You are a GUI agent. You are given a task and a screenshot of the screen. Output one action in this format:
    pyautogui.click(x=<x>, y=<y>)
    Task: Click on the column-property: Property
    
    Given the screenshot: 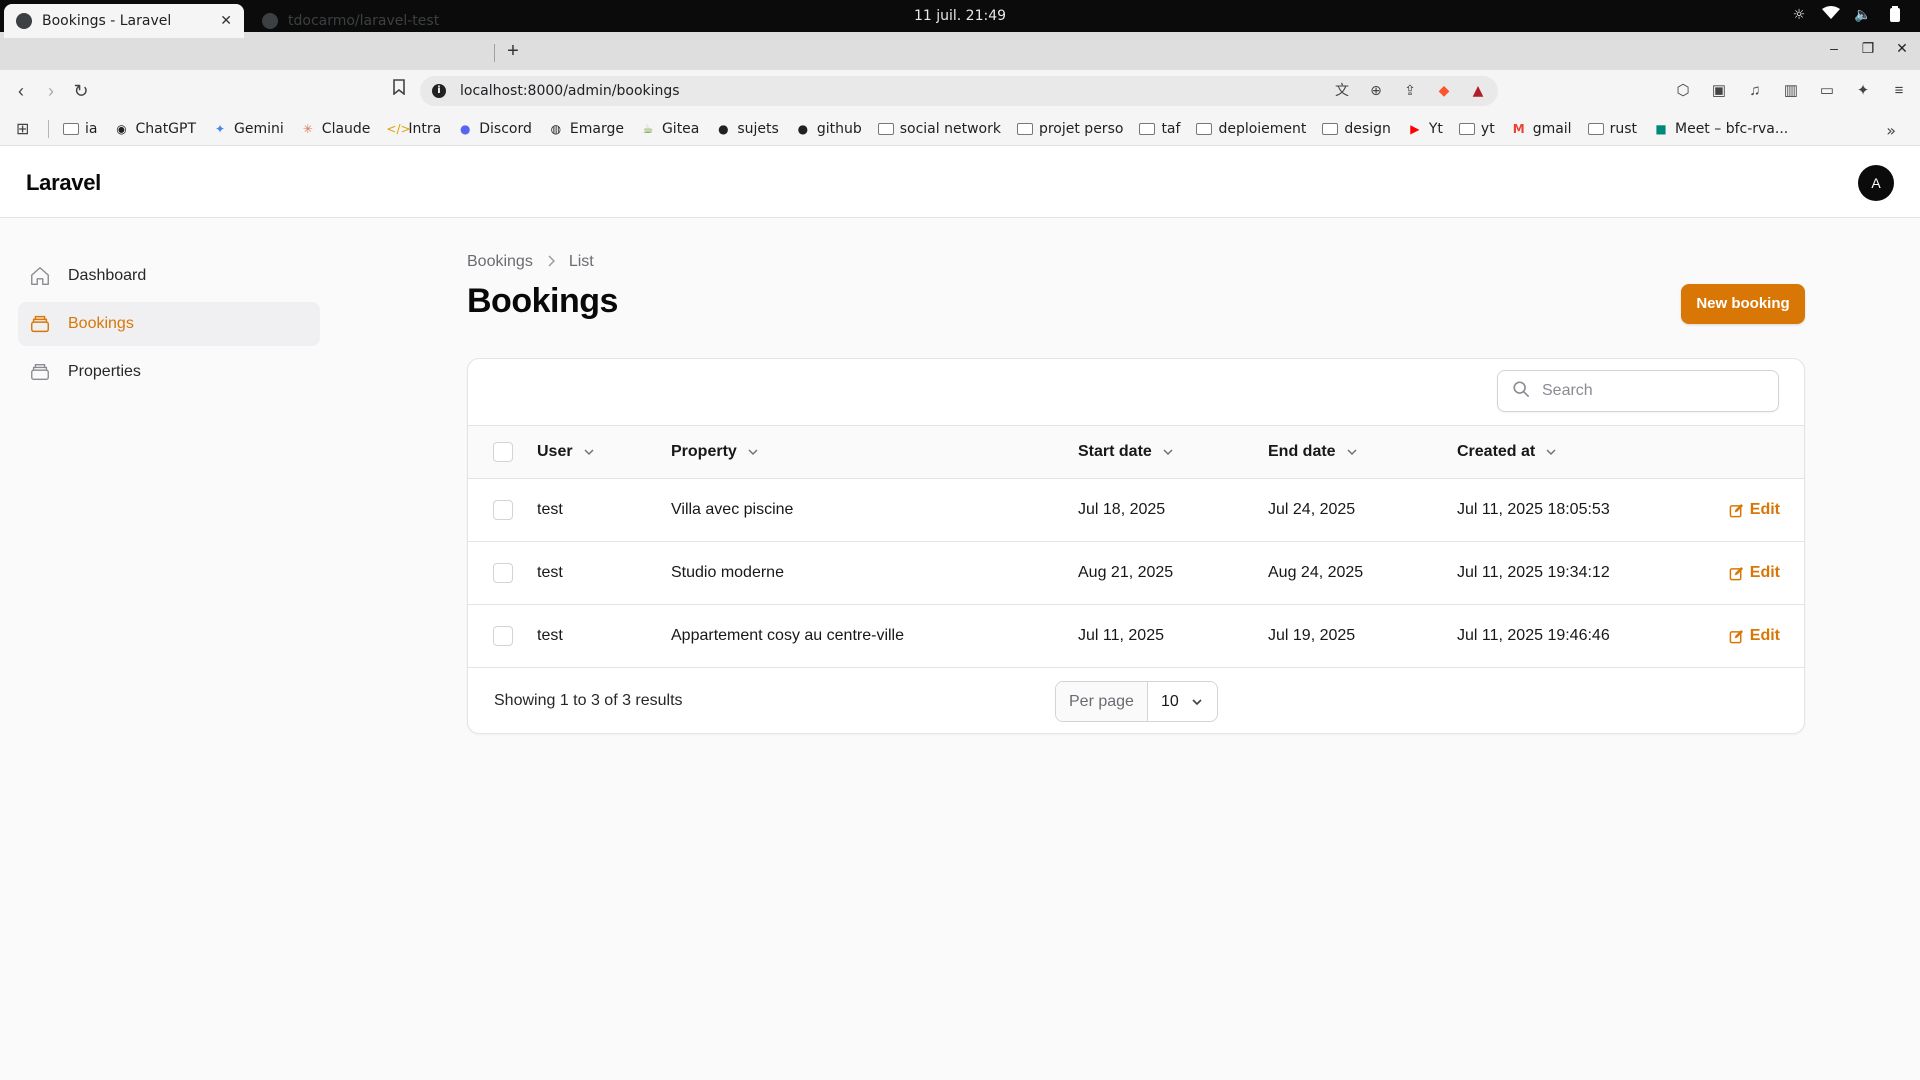 What is the action you would take?
    pyautogui.click(x=715, y=452)
    